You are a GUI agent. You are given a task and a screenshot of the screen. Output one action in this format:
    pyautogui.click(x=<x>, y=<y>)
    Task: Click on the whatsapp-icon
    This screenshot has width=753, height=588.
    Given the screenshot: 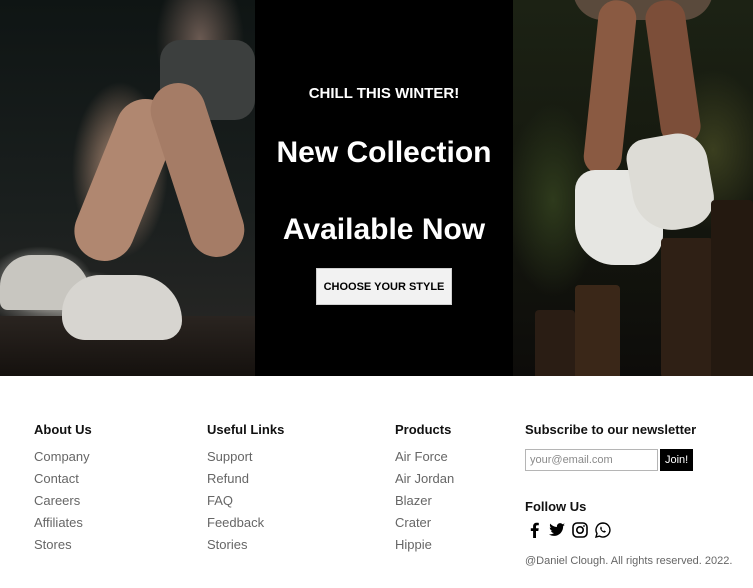 What is the action you would take?
    pyautogui.click(x=602, y=530)
    